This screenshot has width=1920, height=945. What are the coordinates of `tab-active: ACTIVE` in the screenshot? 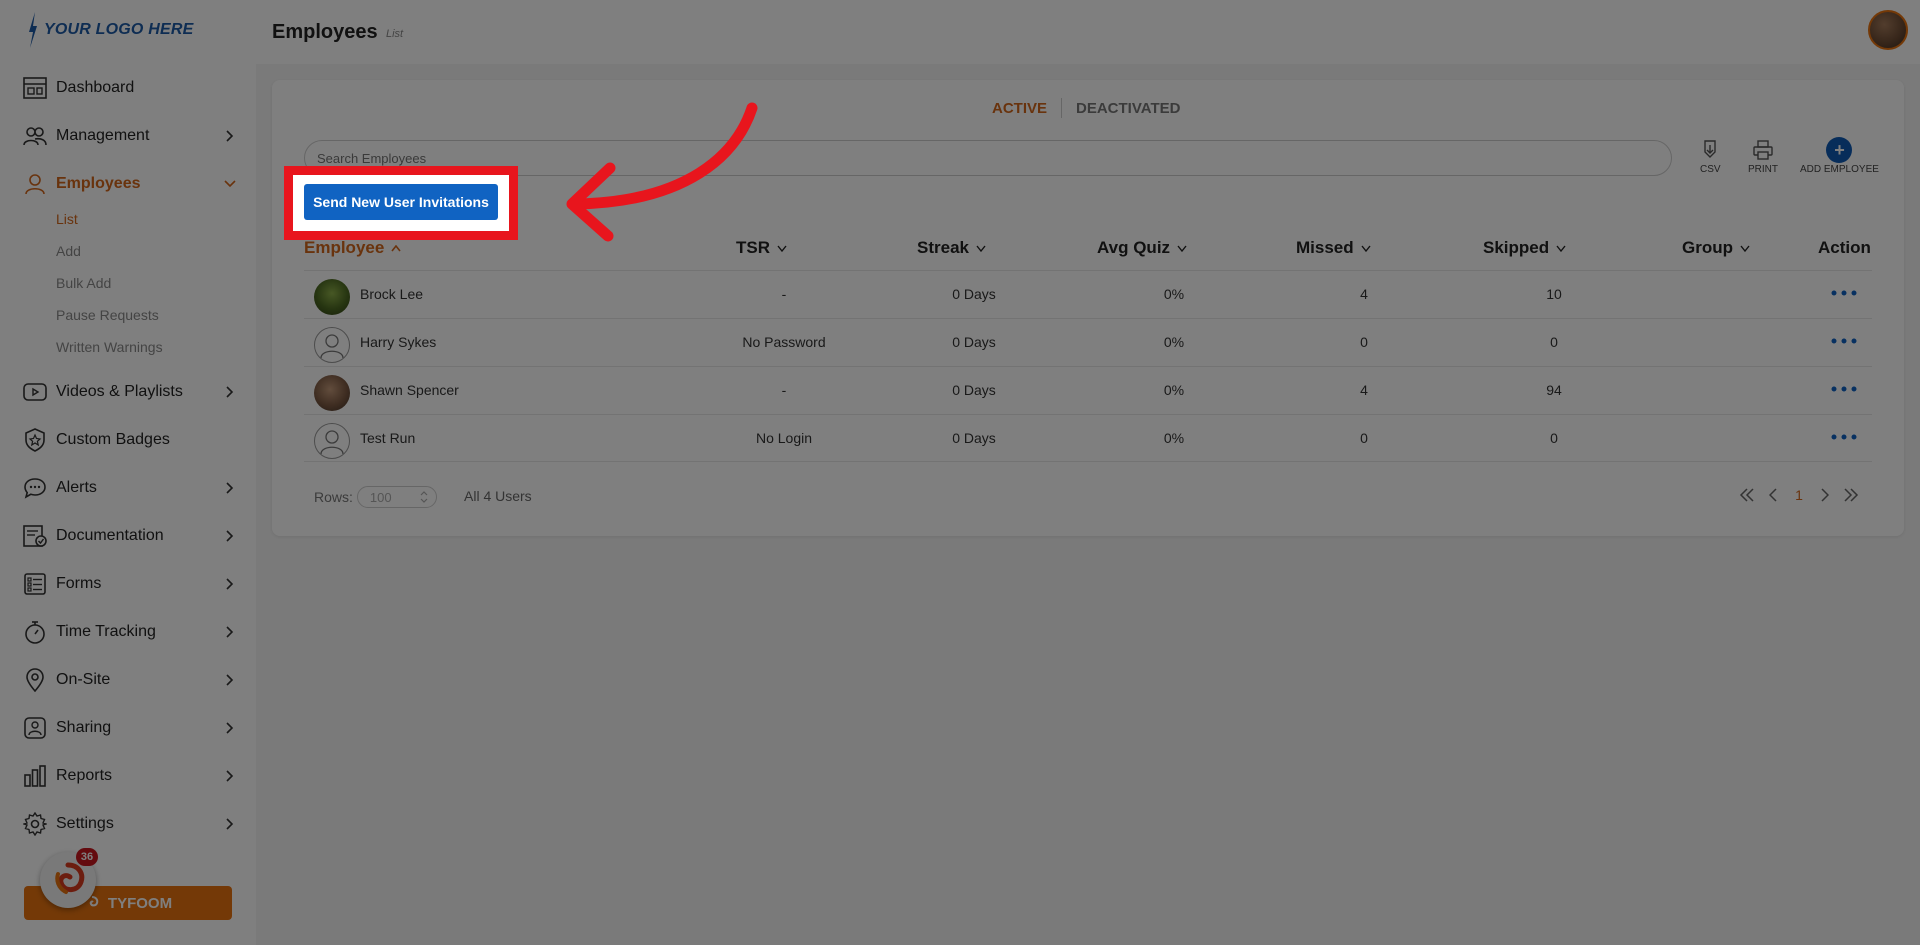 It's located at (1019, 108).